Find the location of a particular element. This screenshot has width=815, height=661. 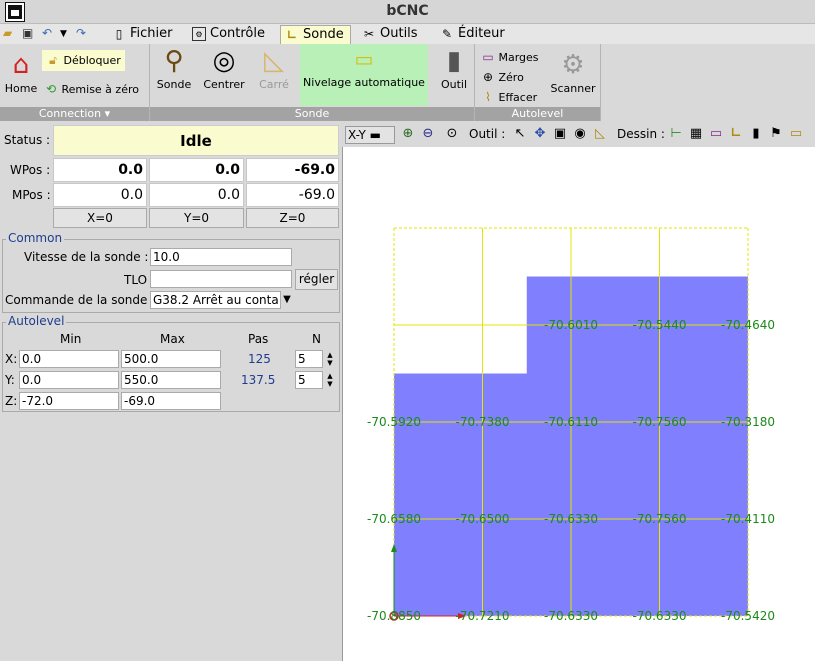

header-max: Max is located at coordinates (172, 339).